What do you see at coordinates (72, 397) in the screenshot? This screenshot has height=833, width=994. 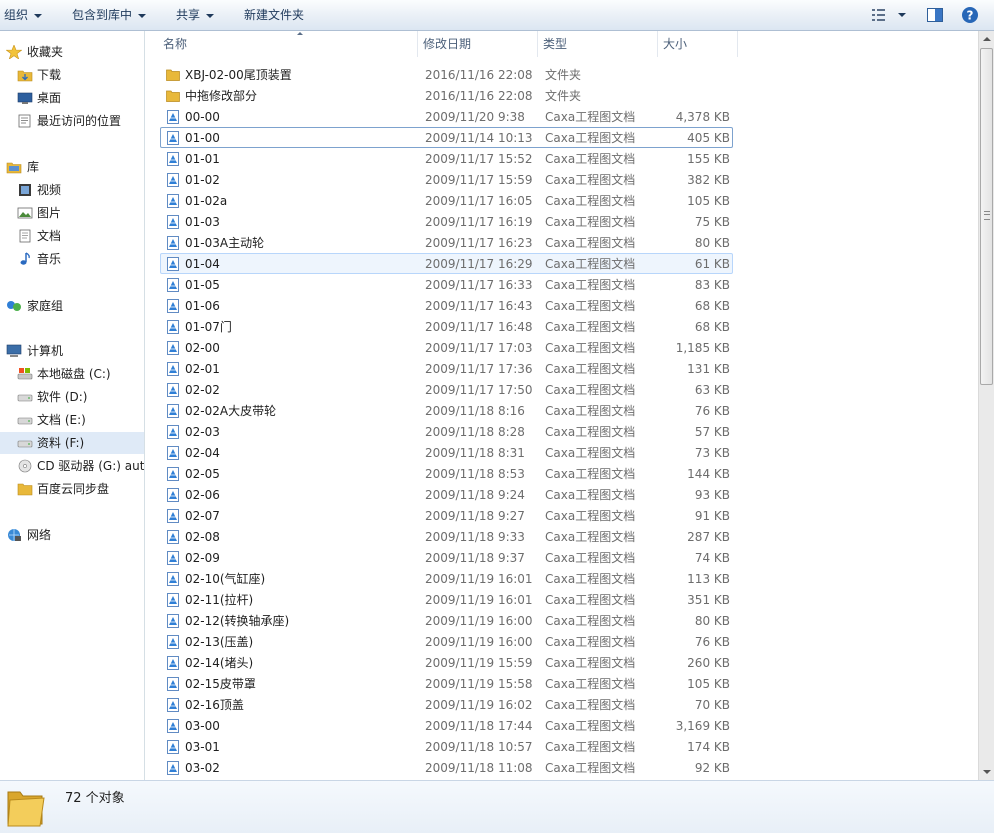 I see `nav-drive-d: 软件 (D:)` at bounding box center [72, 397].